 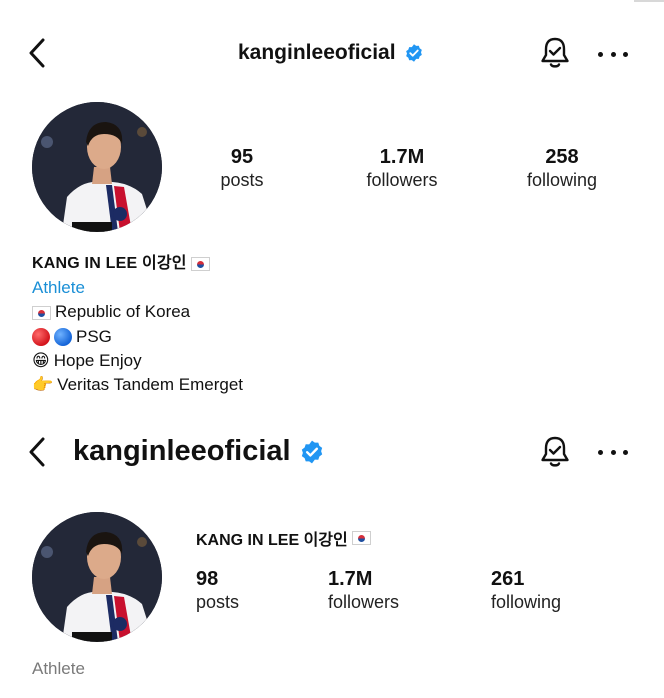 I want to click on following-stat: 258 following, so click(x=562, y=168).